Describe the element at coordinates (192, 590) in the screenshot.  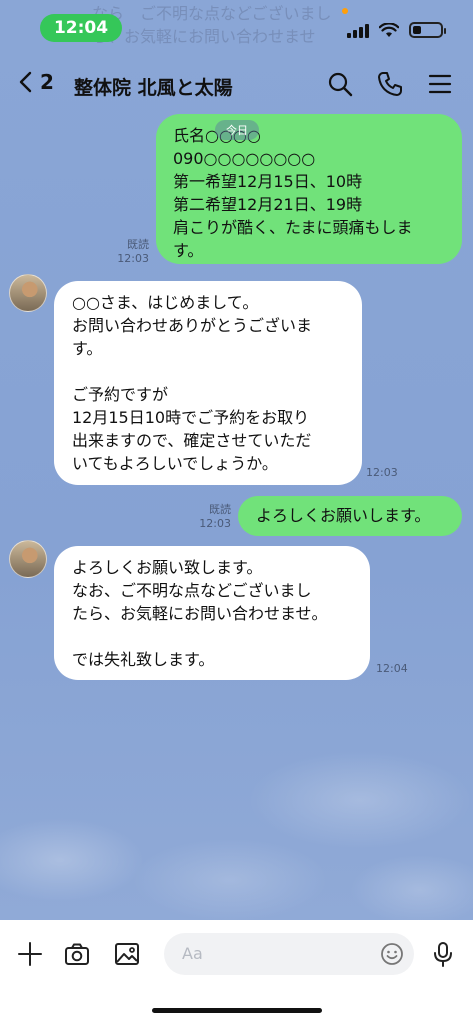
I see `message-line: なお、ご不明な点などございまし` at that location.